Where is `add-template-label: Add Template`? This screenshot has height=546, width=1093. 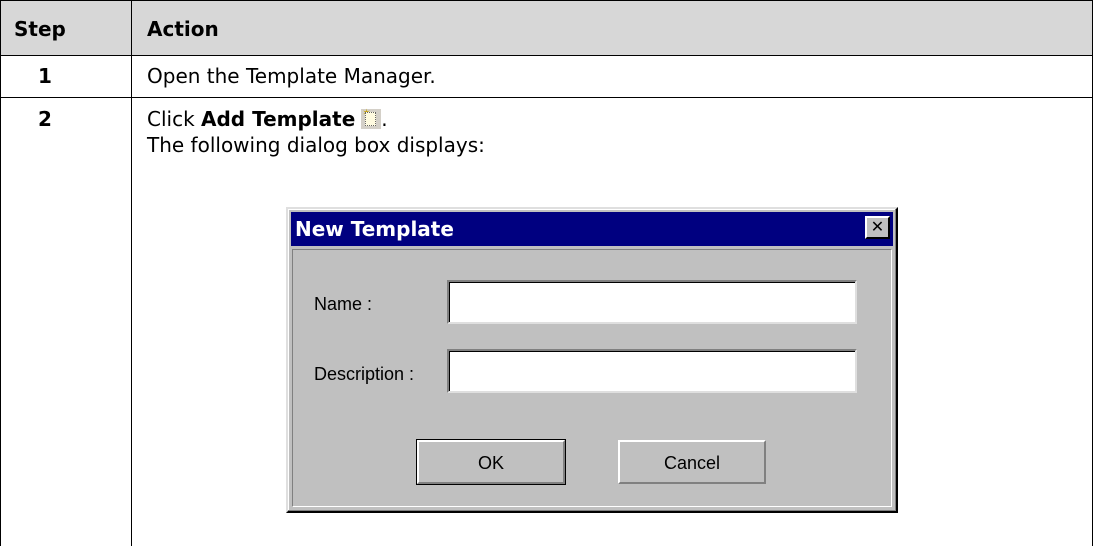
add-template-label: Add Template is located at coordinates (278, 119).